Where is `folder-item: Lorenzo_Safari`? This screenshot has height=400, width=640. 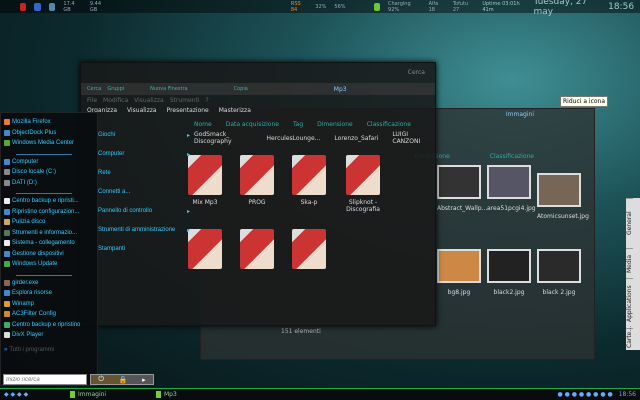
folder-item: Lorenzo_Safari is located at coordinates (356, 138).